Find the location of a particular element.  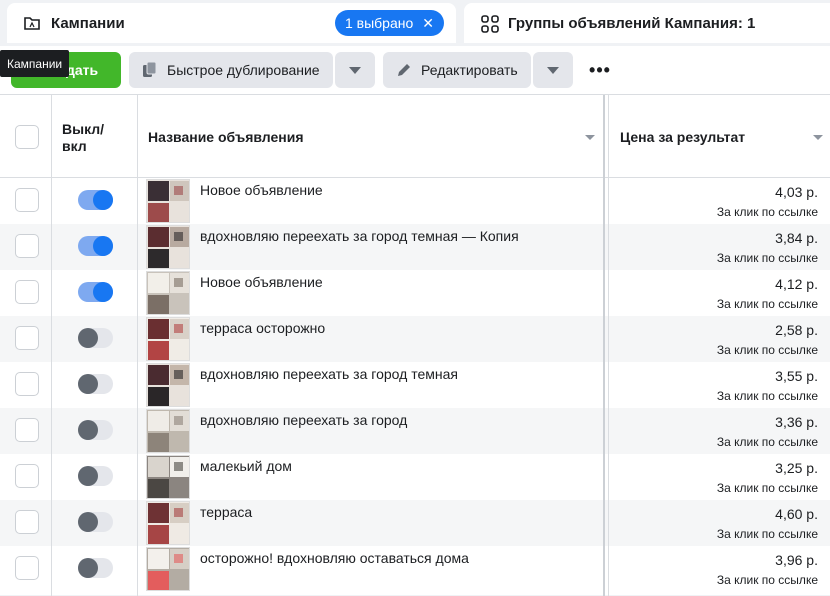

cost-per-result: 3,36 р. is located at coordinates (796, 422).